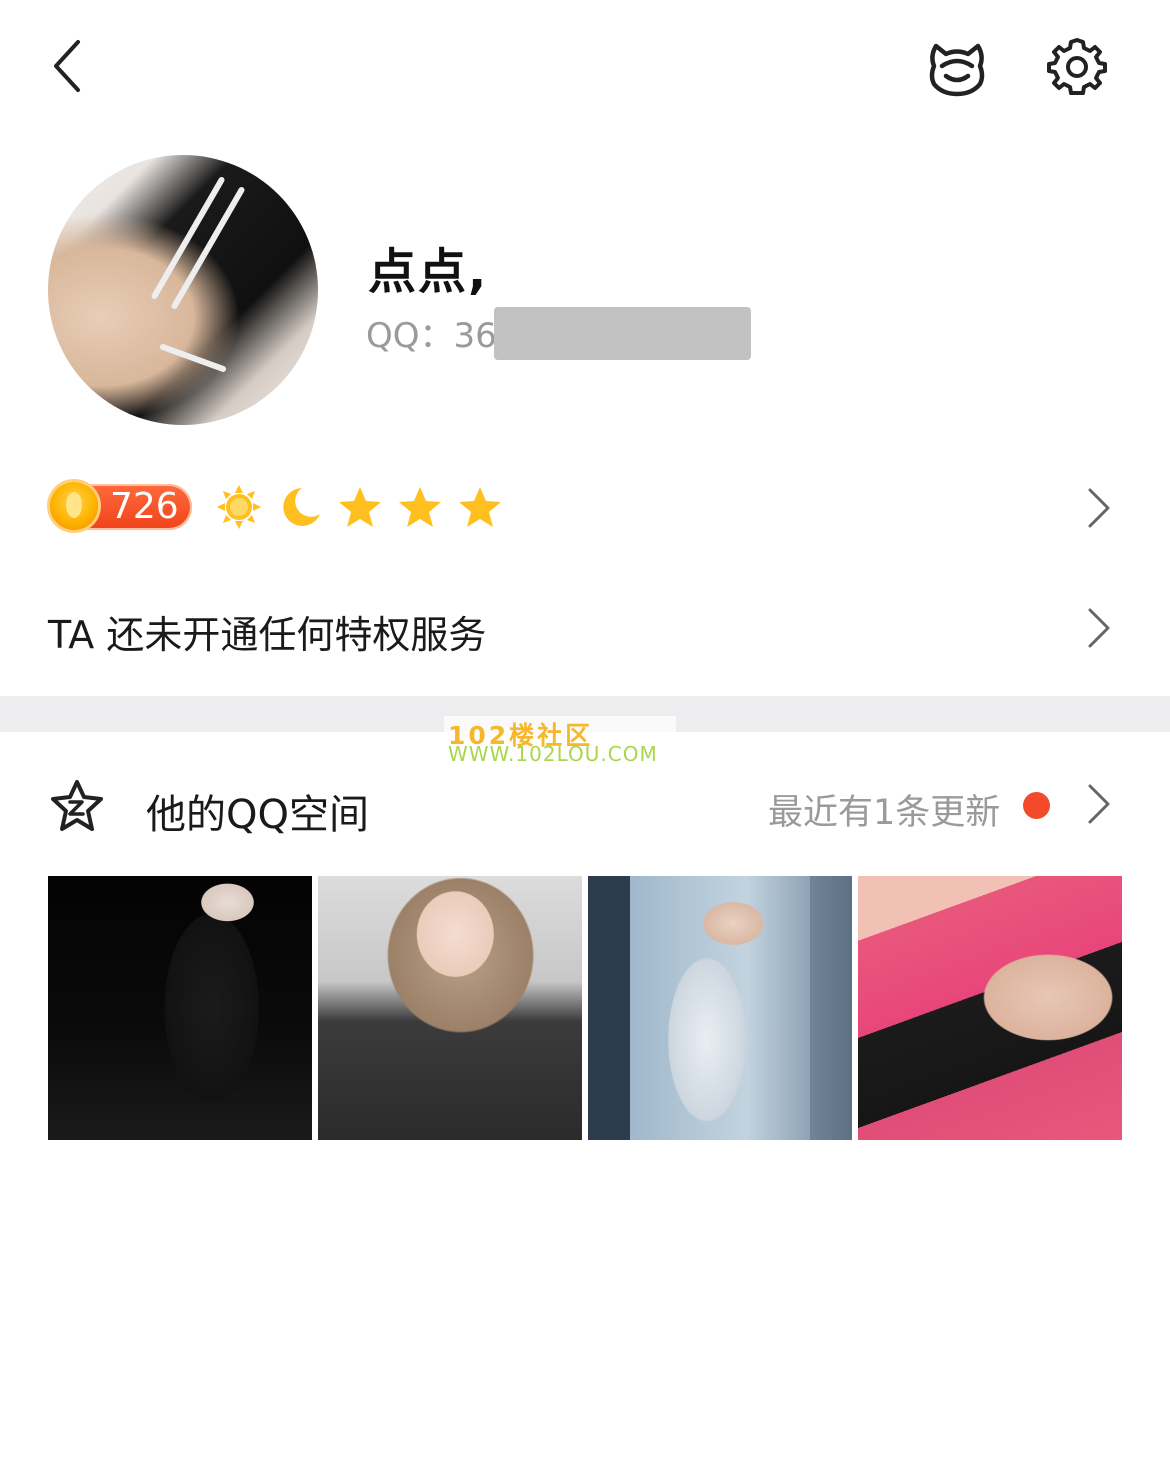 The height and width of the screenshot is (1482, 1170). What do you see at coordinates (74, 506) in the screenshot?
I see `coin-icon` at bounding box center [74, 506].